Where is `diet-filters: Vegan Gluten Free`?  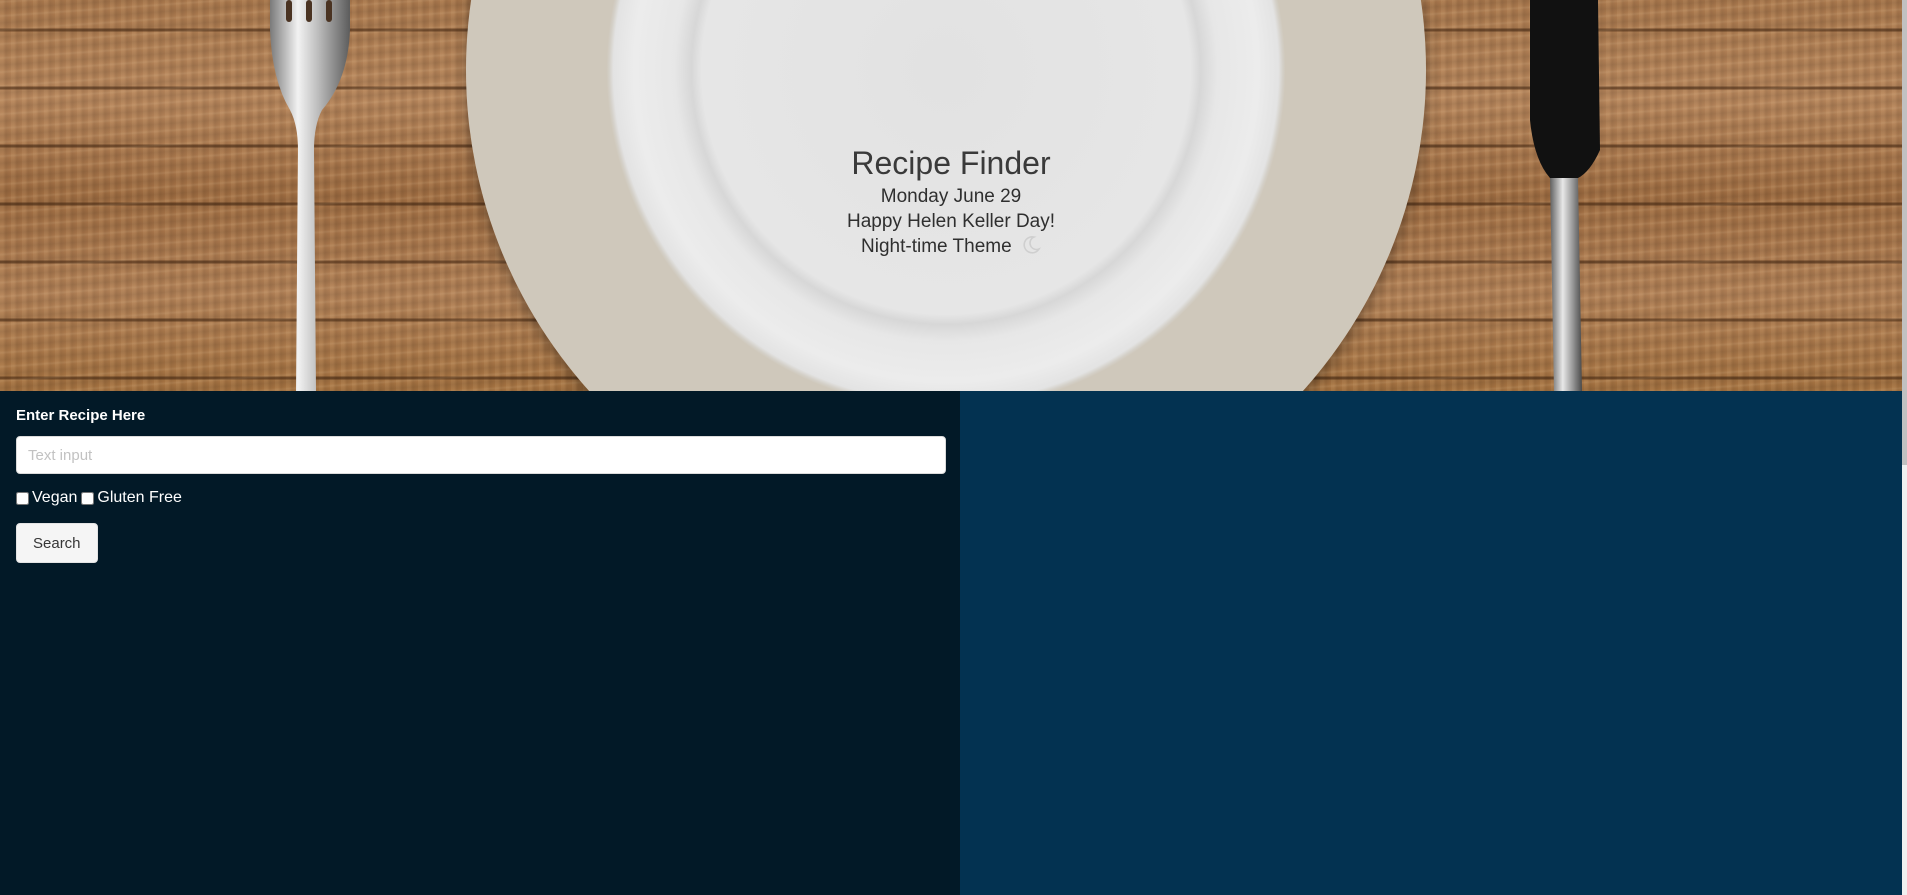 diet-filters: Vegan Gluten Free is located at coordinates (101, 498).